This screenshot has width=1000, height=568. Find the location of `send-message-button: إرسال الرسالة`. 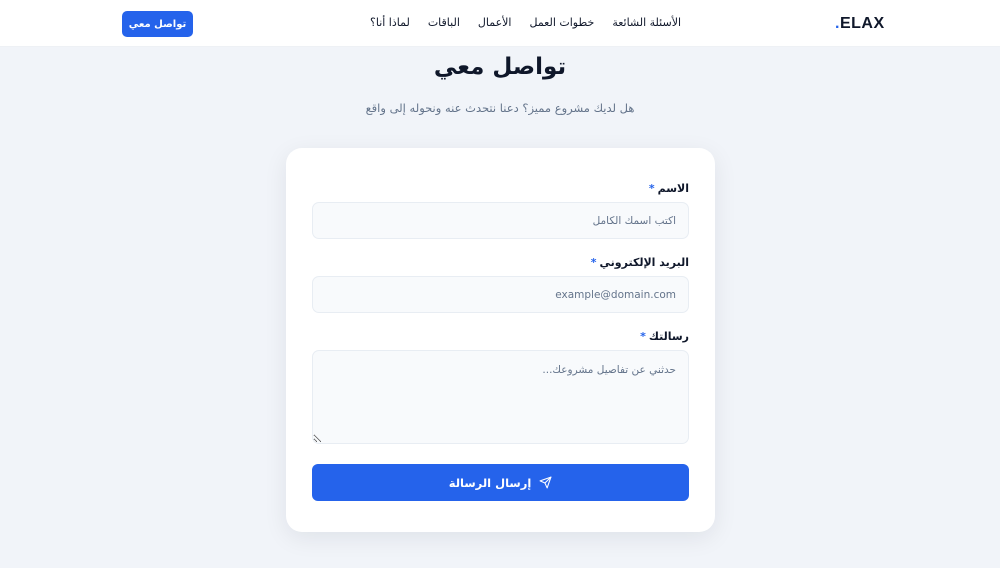

send-message-button: إرسال الرسالة is located at coordinates (500, 482).